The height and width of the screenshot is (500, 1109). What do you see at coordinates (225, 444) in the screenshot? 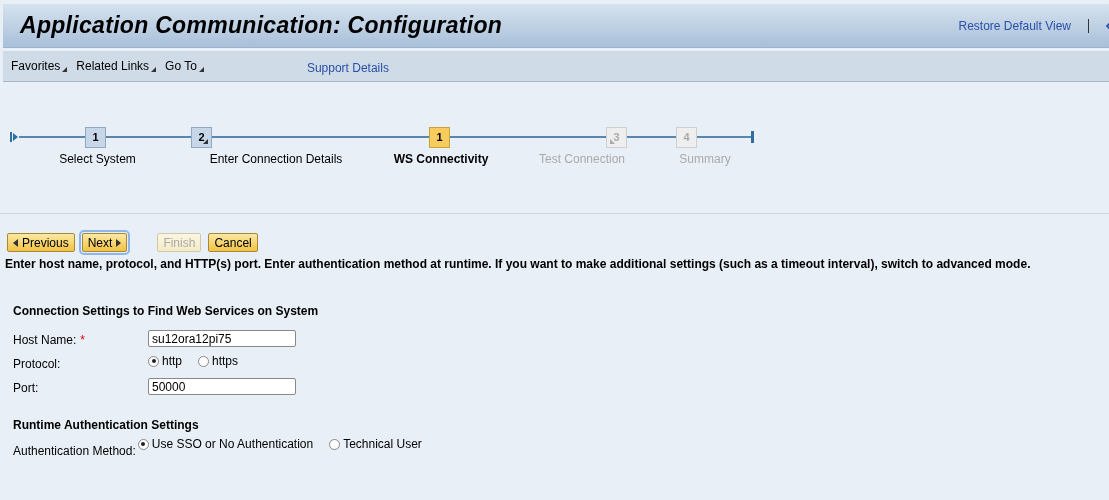
I see `radio-option: Use SSO or No Authentication` at bounding box center [225, 444].